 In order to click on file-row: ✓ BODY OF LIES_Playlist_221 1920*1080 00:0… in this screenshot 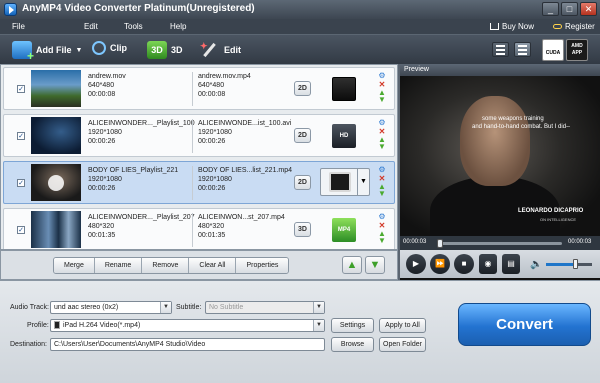, I will do `click(199, 182)`.